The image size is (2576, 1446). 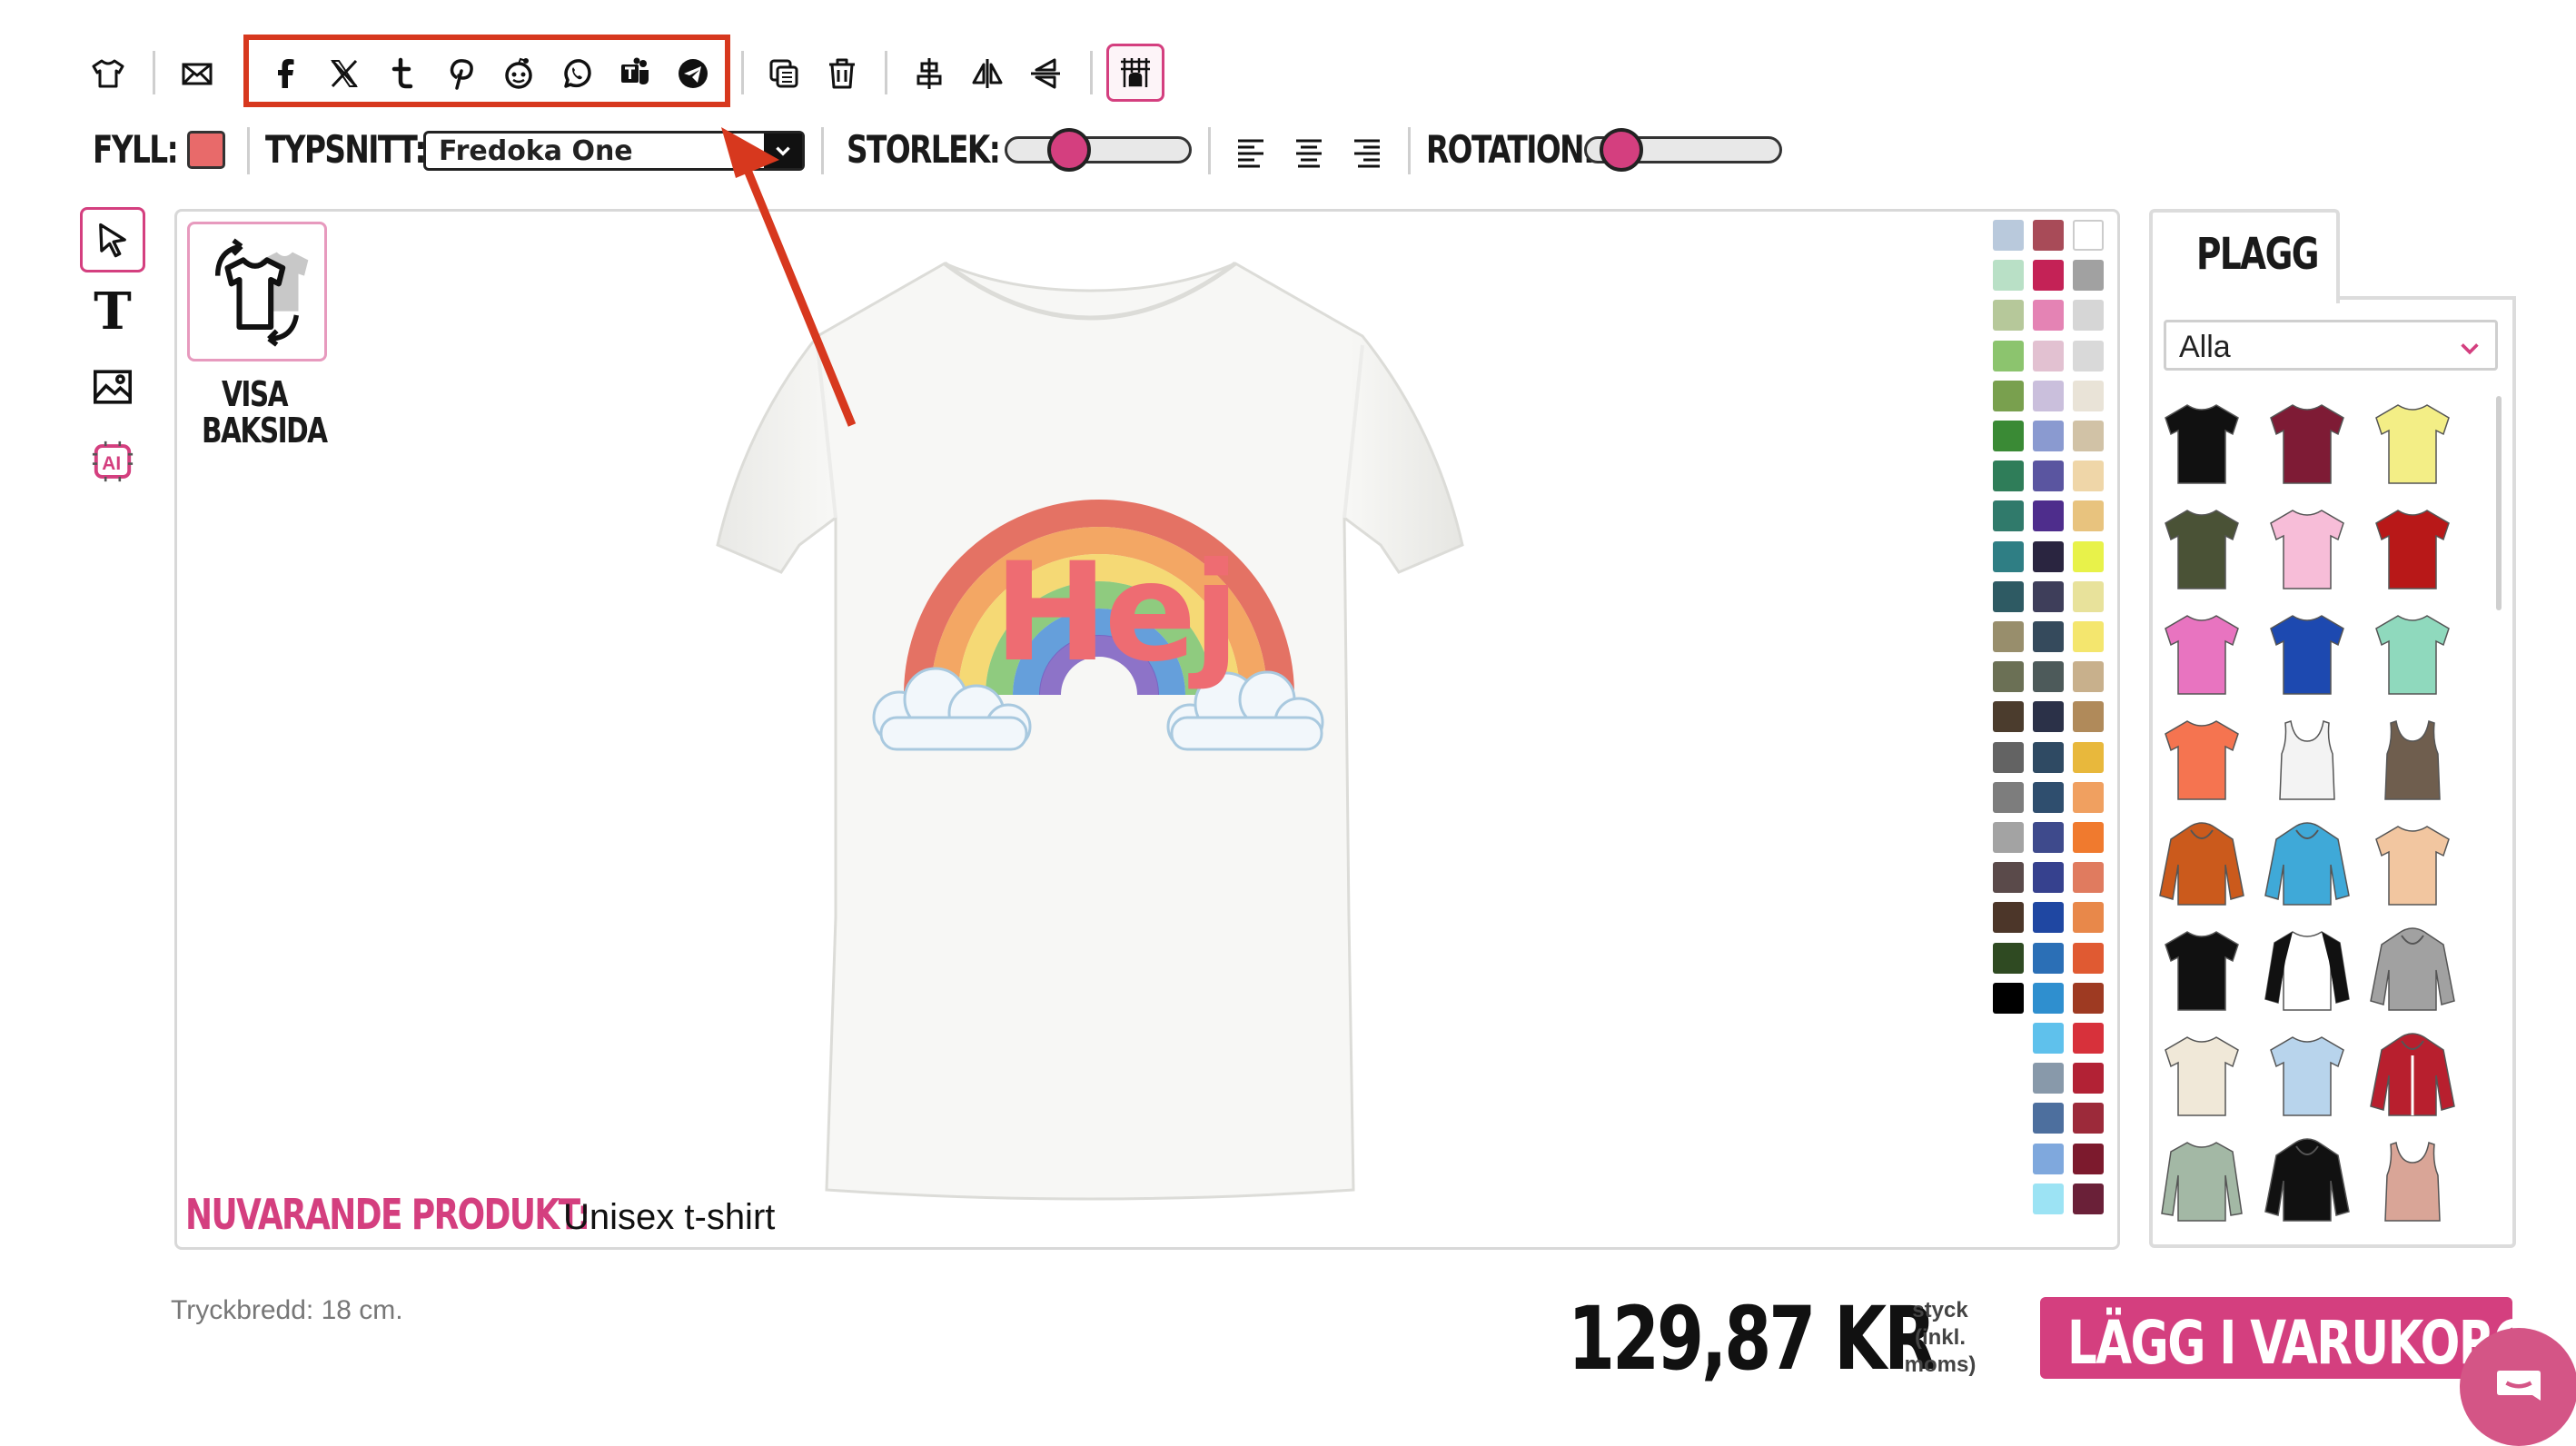 What do you see at coordinates (2412, 548) in the screenshot?
I see `garment-red-tshirt` at bounding box center [2412, 548].